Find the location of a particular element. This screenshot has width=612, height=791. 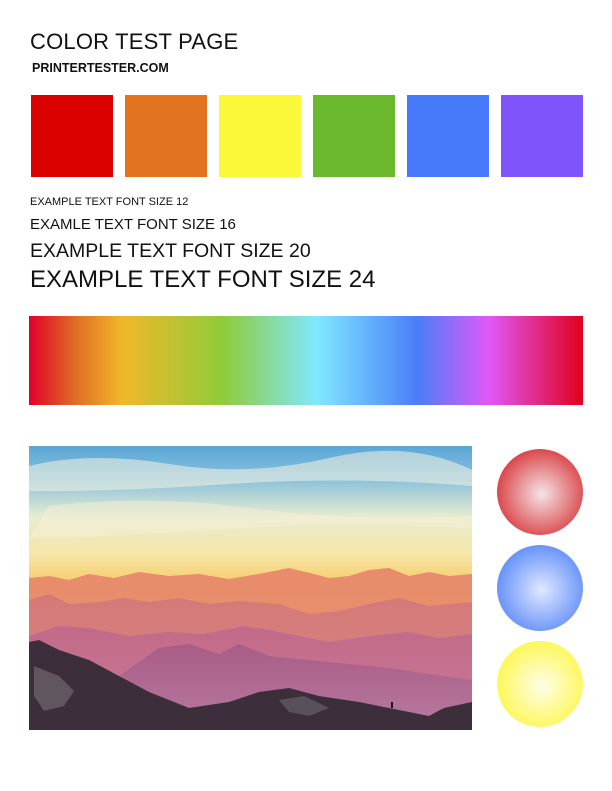

circle-red is located at coordinates (540, 492).